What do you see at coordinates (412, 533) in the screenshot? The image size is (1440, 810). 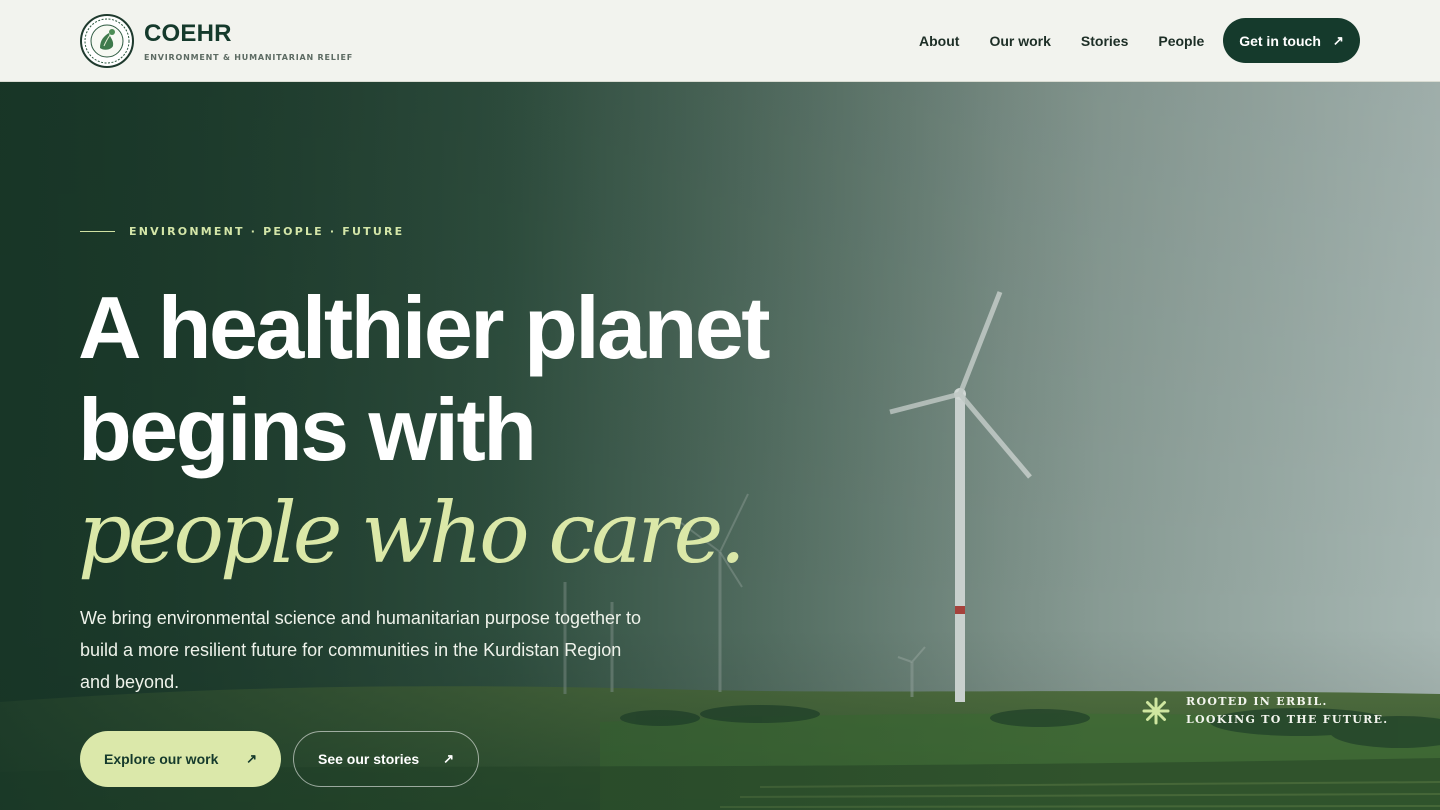 I see `headline-accent: people who care.` at bounding box center [412, 533].